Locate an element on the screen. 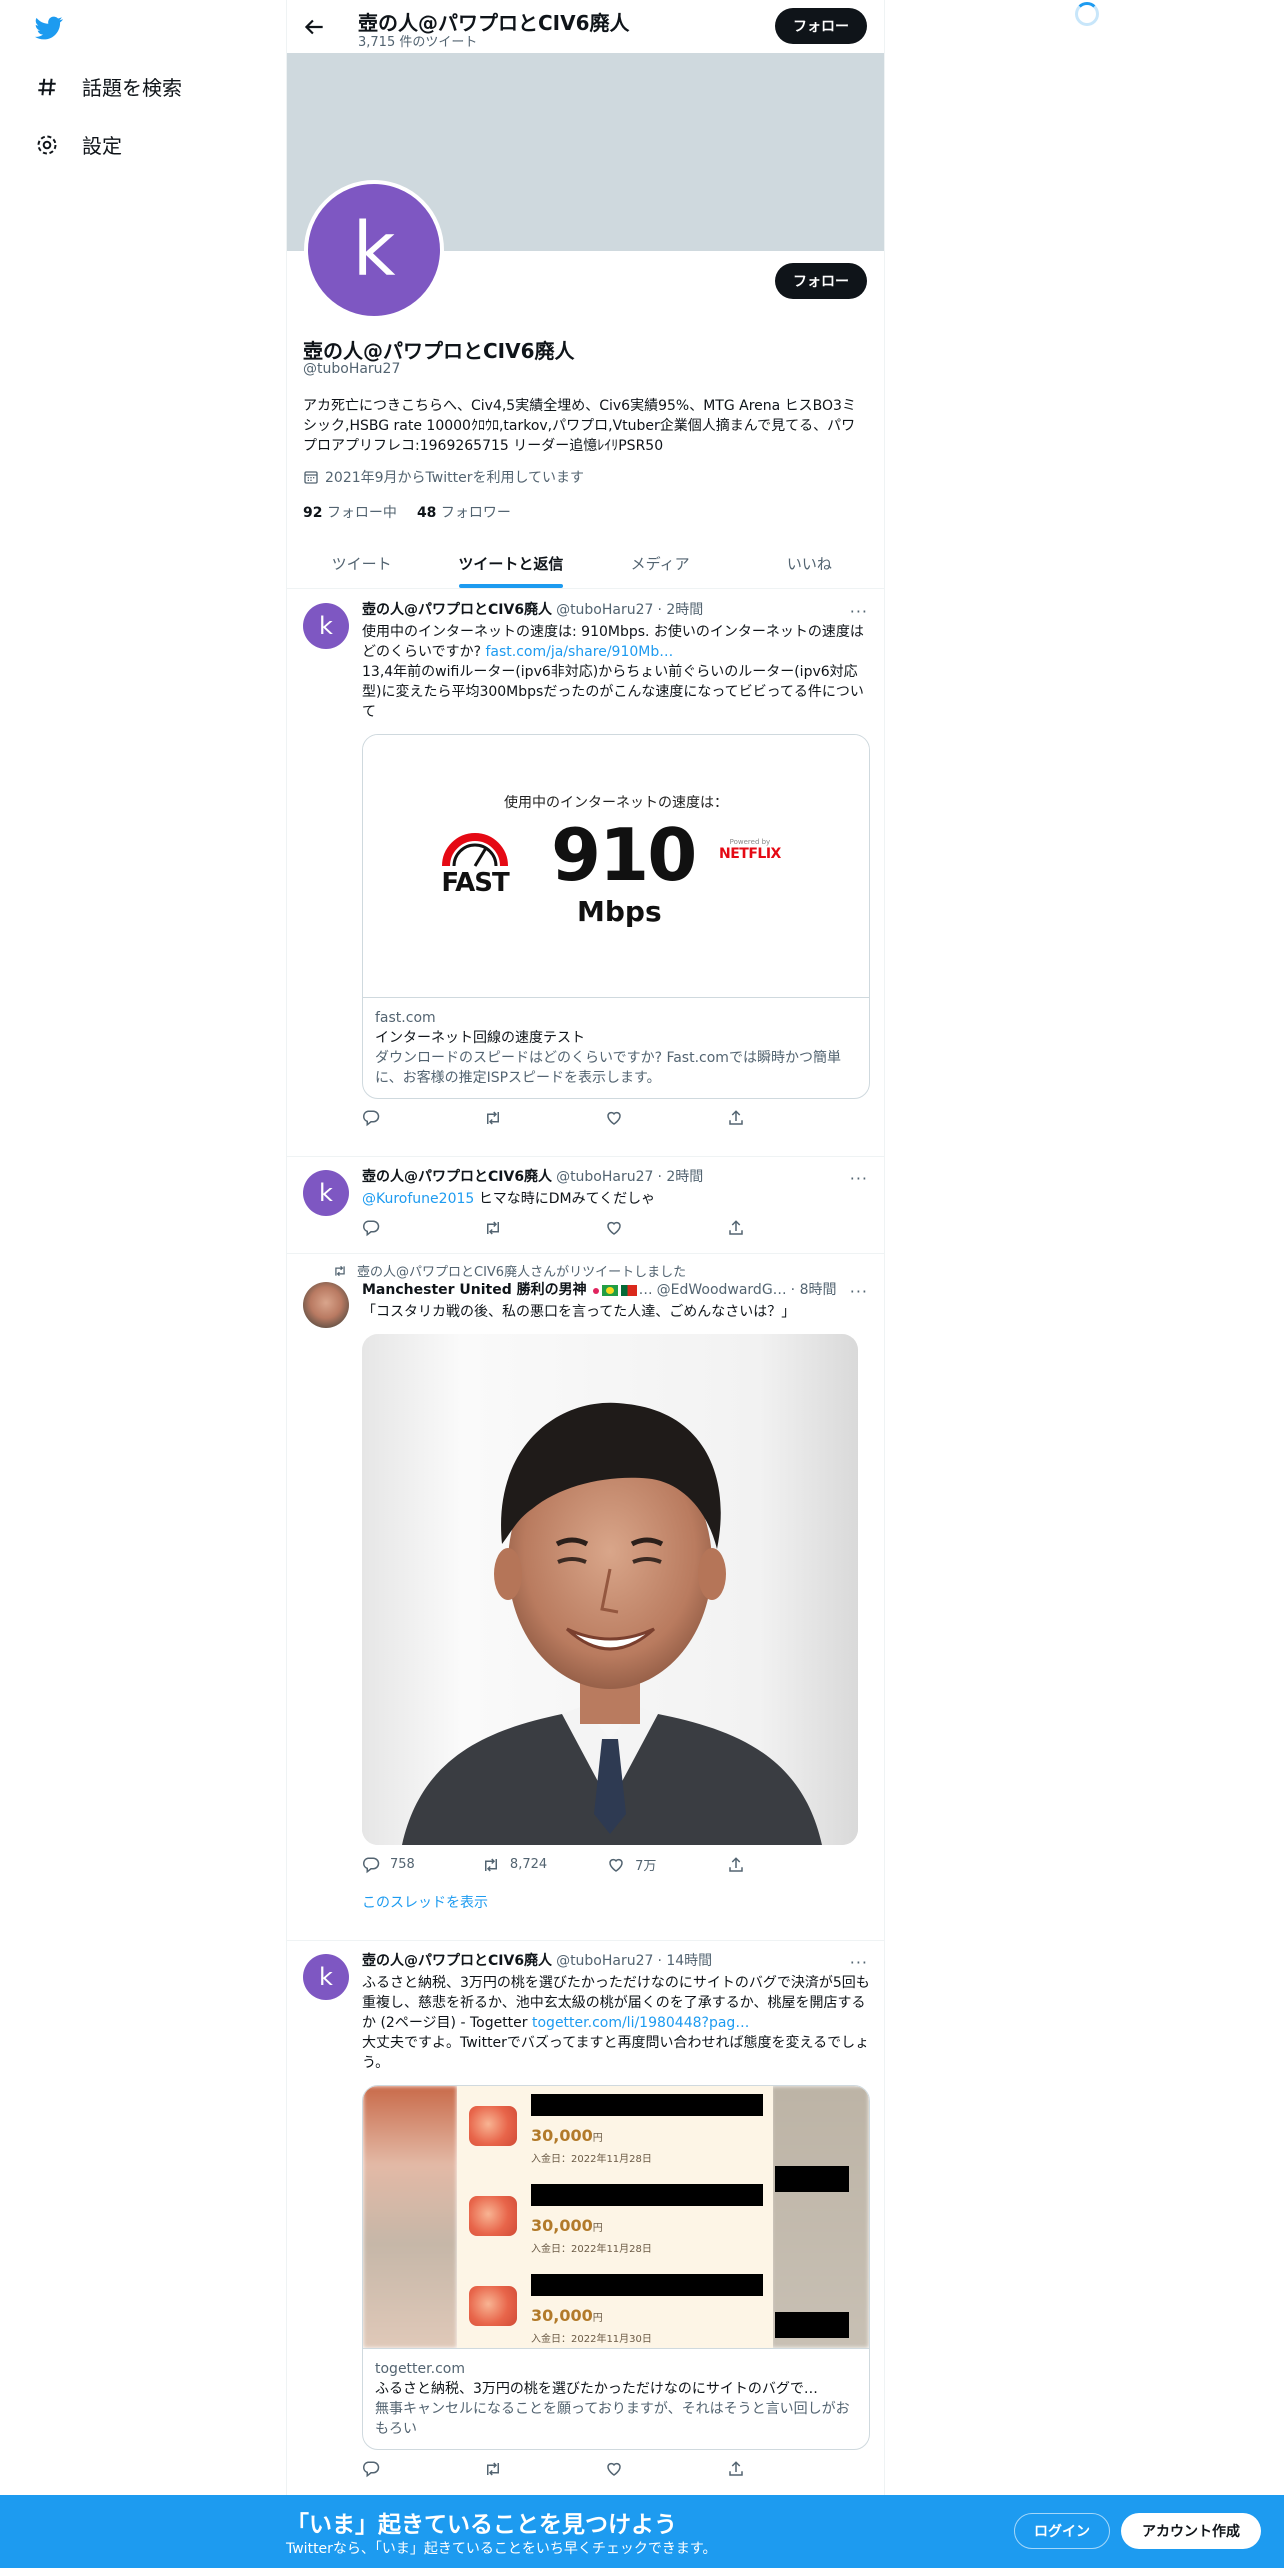  tab-media: メディア is located at coordinates (660, 560).